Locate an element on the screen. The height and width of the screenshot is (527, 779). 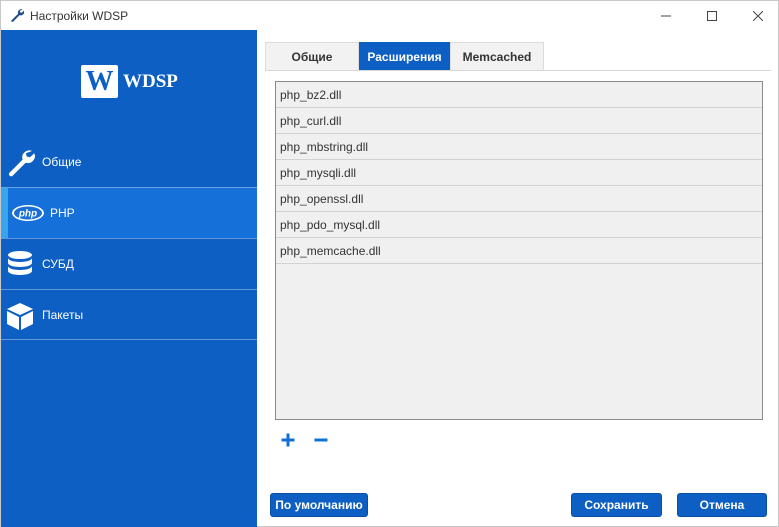
close-button is located at coordinates (757, 15).